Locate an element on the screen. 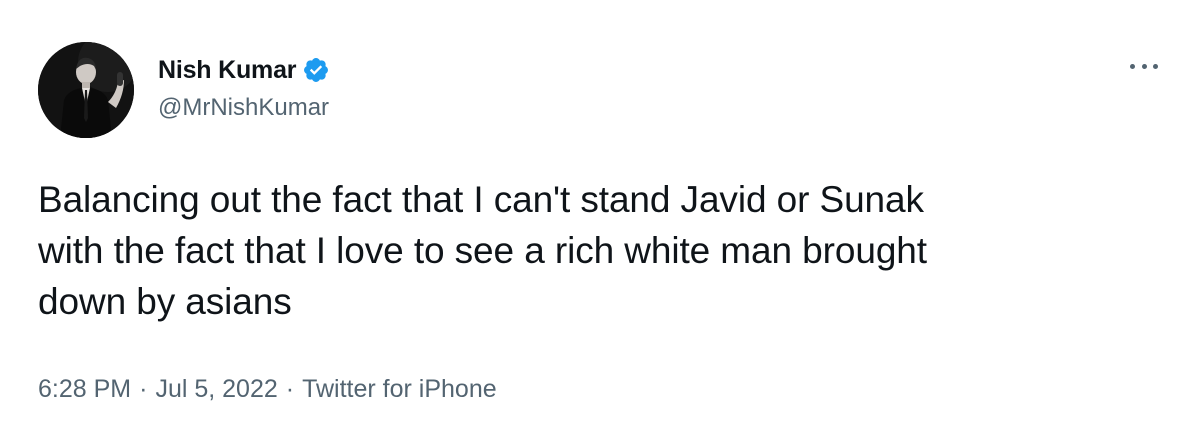  author-name-row: Nish Kumar is located at coordinates (244, 70).